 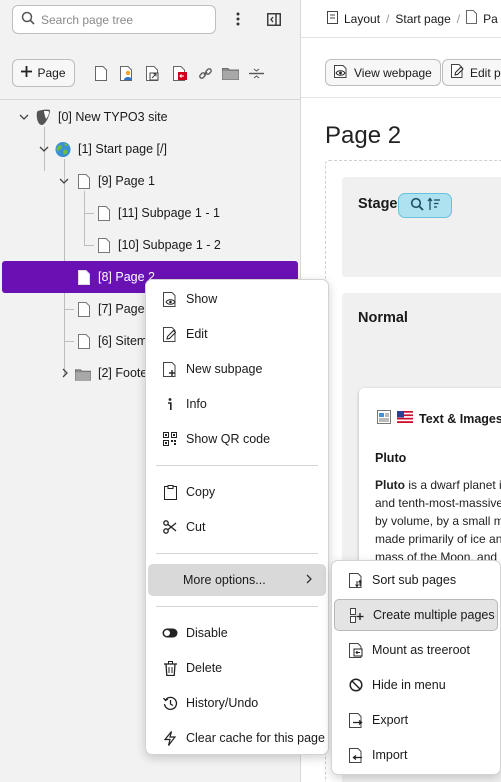 What do you see at coordinates (170, 738) in the screenshot?
I see `lightning-icon` at bounding box center [170, 738].